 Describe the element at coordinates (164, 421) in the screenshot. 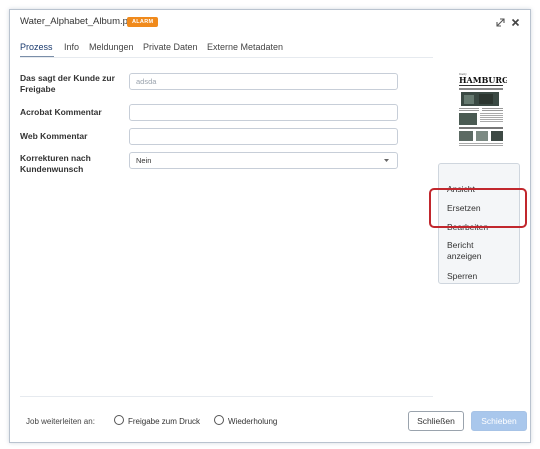

I see `radio-release-label: Freigabe zum Druck` at that location.